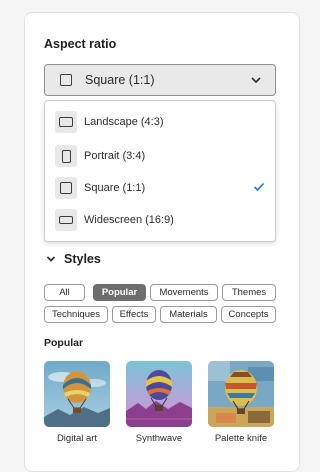 The width and height of the screenshot is (320, 472). What do you see at coordinates (160, 188) in the screenshot?
I see `option-square: Square (1:1)` at bounding box center [160, 188].